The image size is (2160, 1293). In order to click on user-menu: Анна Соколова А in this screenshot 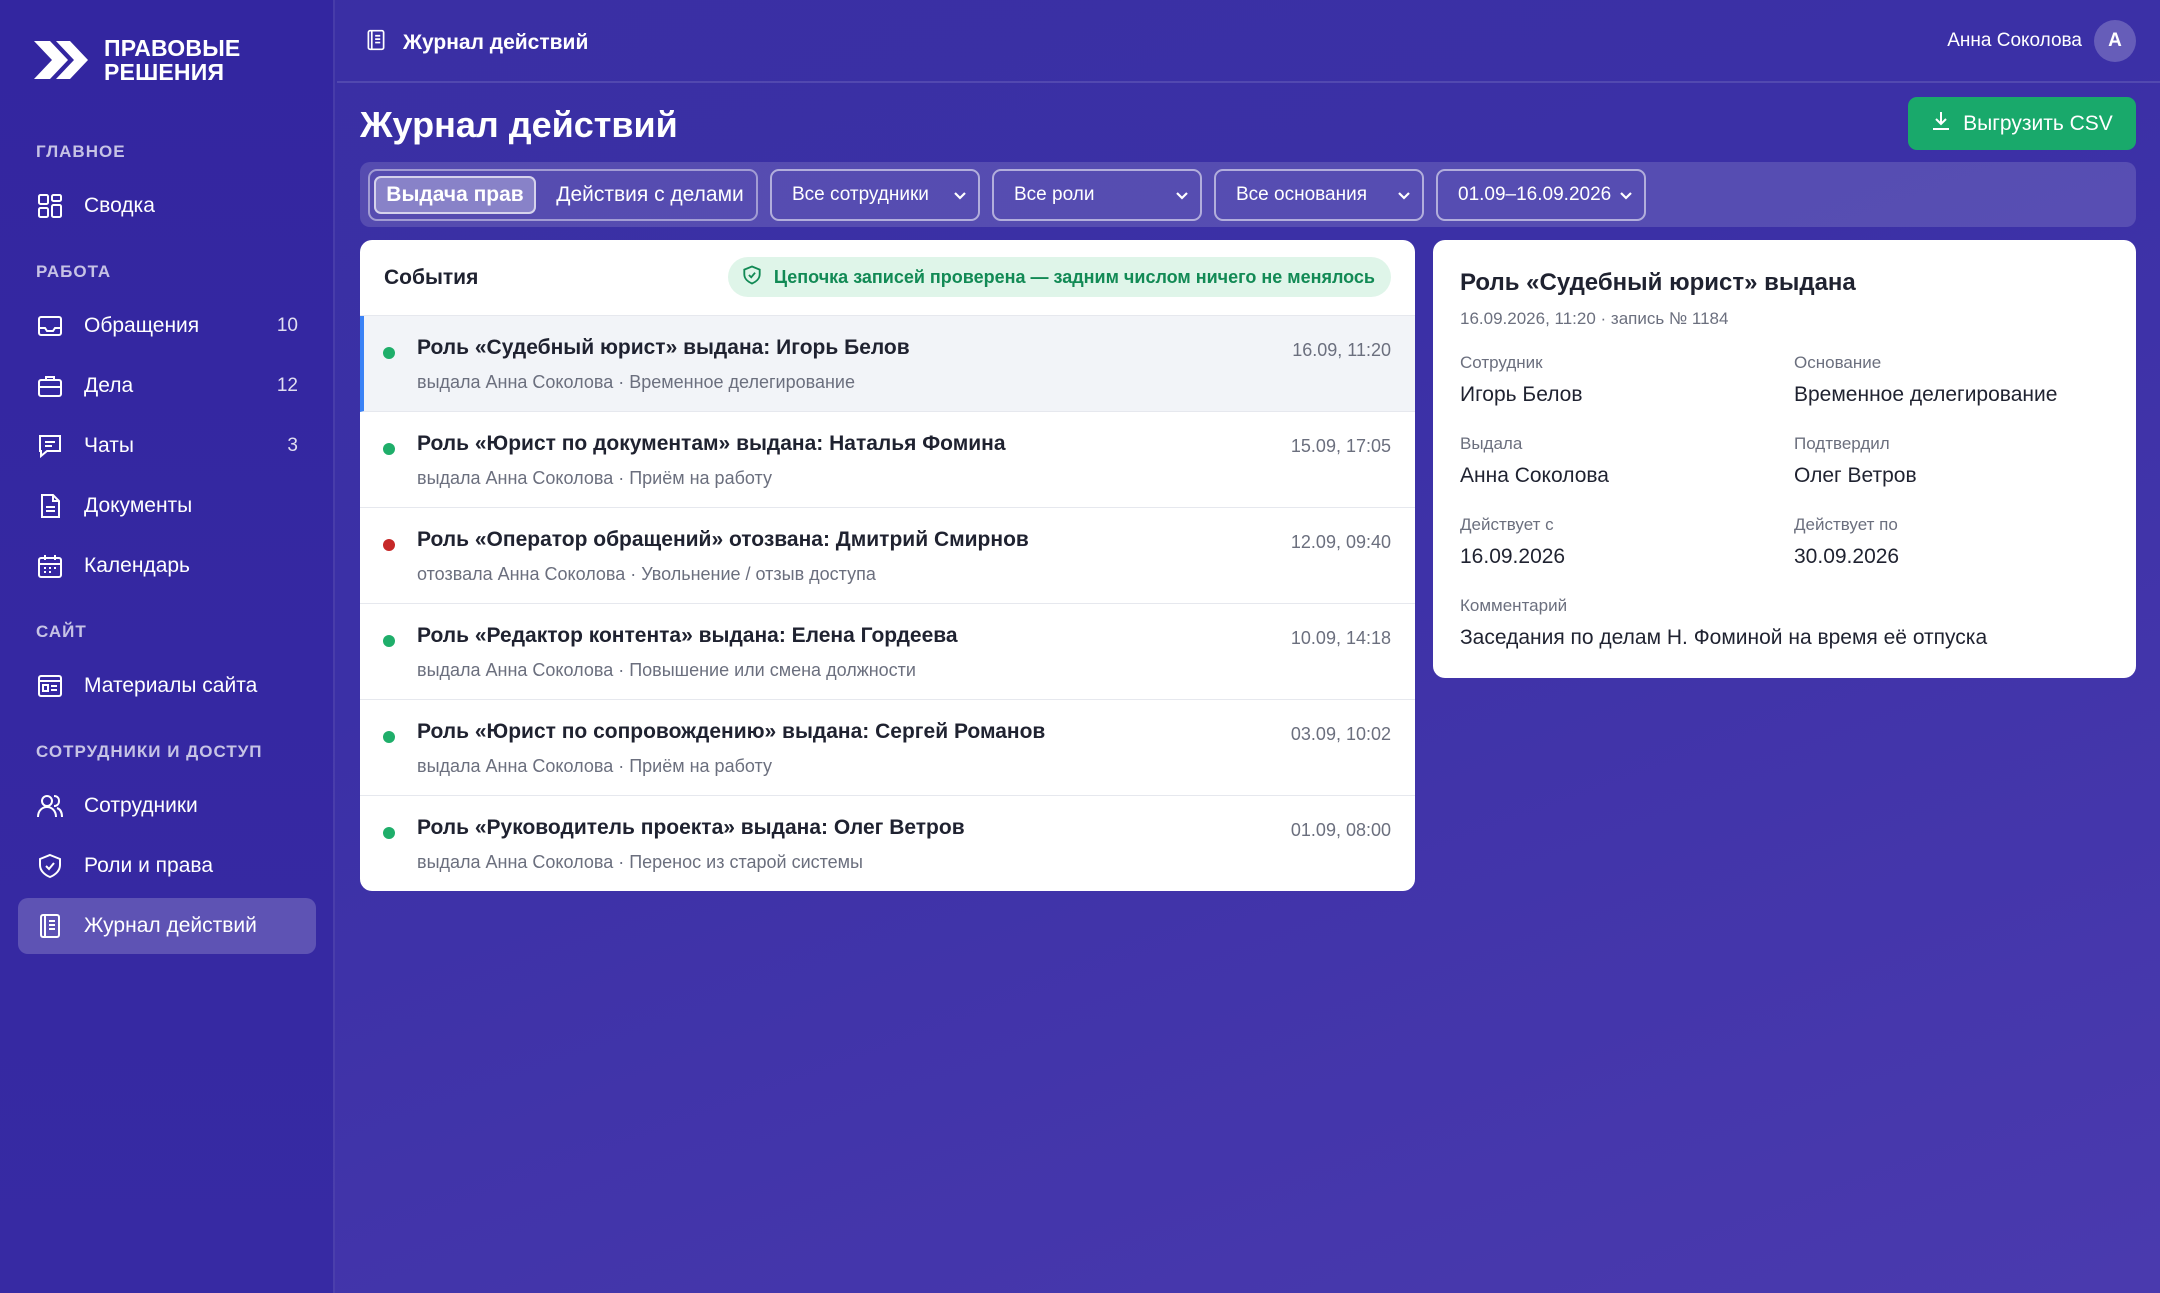, I will do `click(2041, 41)`.